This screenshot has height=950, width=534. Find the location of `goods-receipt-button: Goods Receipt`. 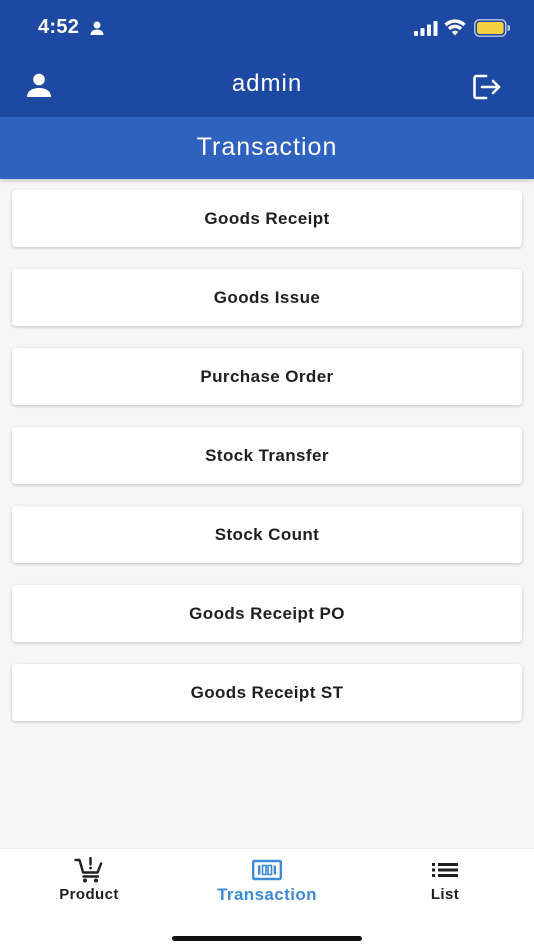

goods-receipt-button: Goods Receipt is located at coordinates (267, 218).